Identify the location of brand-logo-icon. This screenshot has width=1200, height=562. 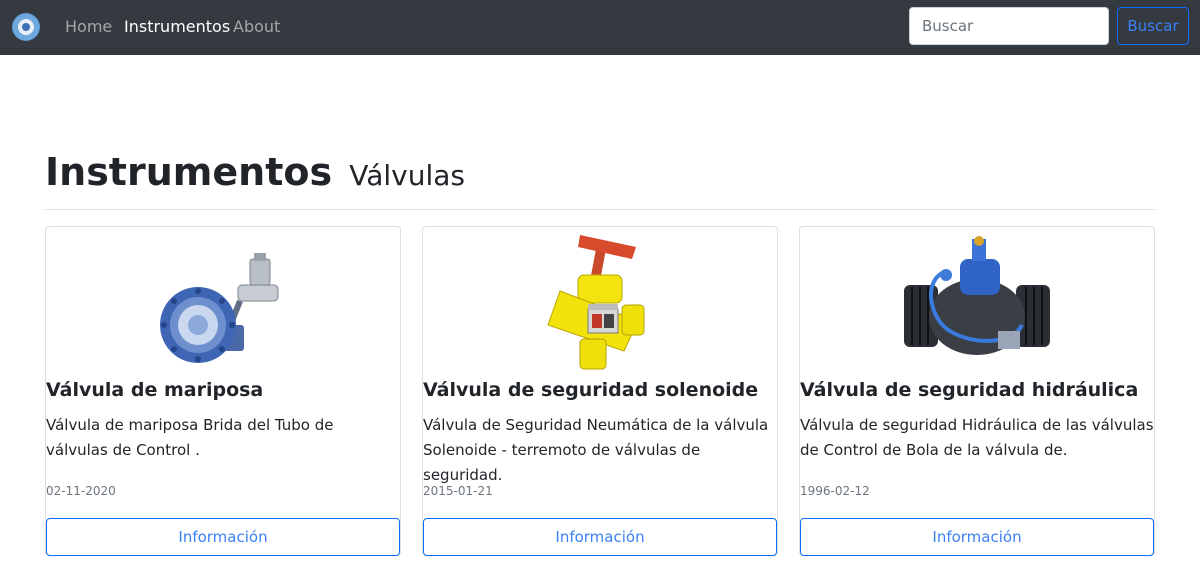
(26, 27).